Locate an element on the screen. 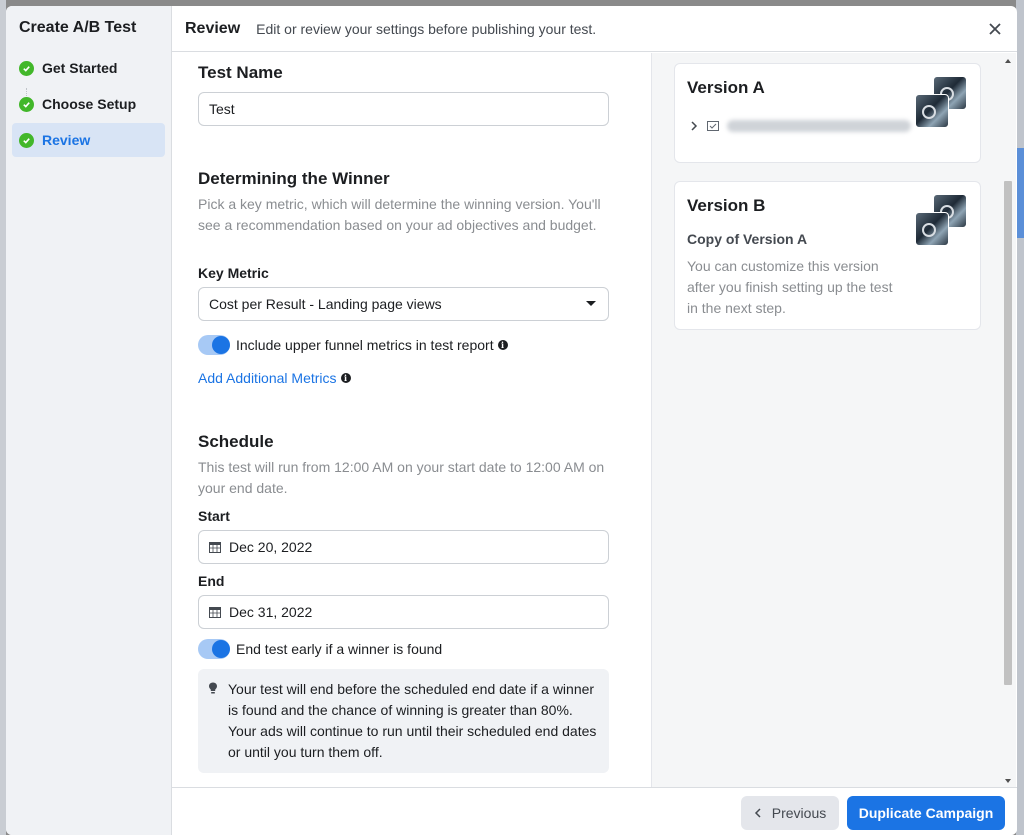 This screenshot has width=1024, height=835. key-metric-select: Cost per Result - Landing page views is located at coordinates (403, 304).